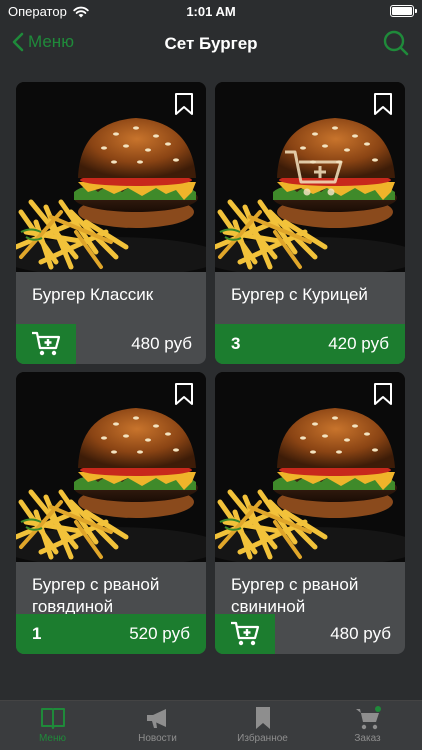 This screenshot has width=422, height=750. I want to click on tab-label: Новости, so click(157, 738).